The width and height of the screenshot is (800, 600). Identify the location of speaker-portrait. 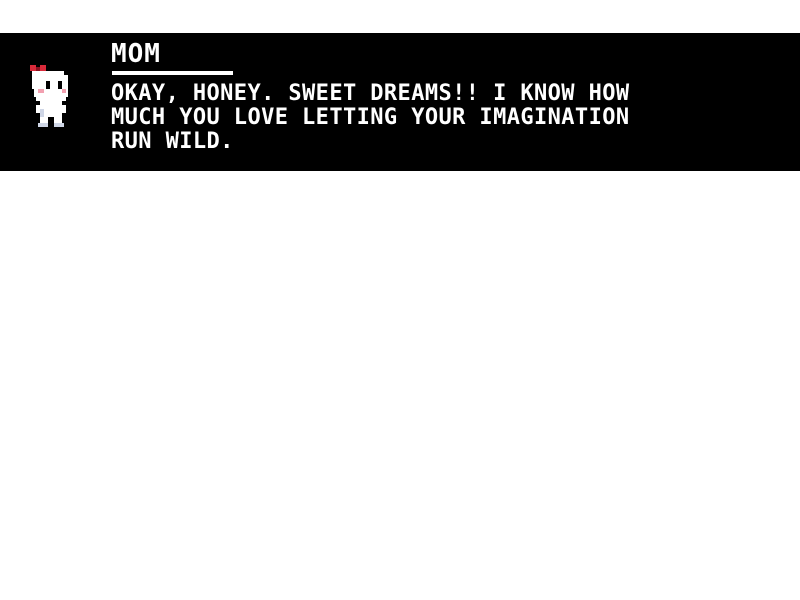
(51, 99).